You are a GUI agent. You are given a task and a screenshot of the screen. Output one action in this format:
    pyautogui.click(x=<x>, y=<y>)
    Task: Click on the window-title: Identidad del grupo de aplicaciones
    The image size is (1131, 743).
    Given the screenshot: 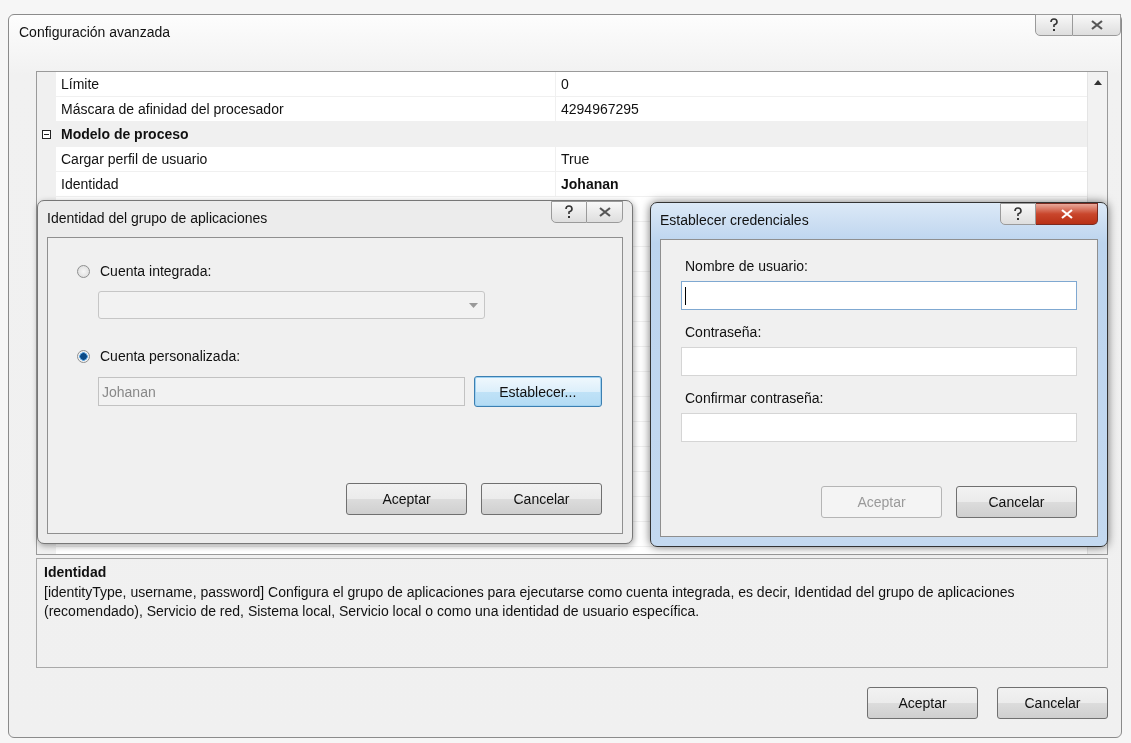 What is the action you would take?
    pyautogui.click(x=157, y=217)
    